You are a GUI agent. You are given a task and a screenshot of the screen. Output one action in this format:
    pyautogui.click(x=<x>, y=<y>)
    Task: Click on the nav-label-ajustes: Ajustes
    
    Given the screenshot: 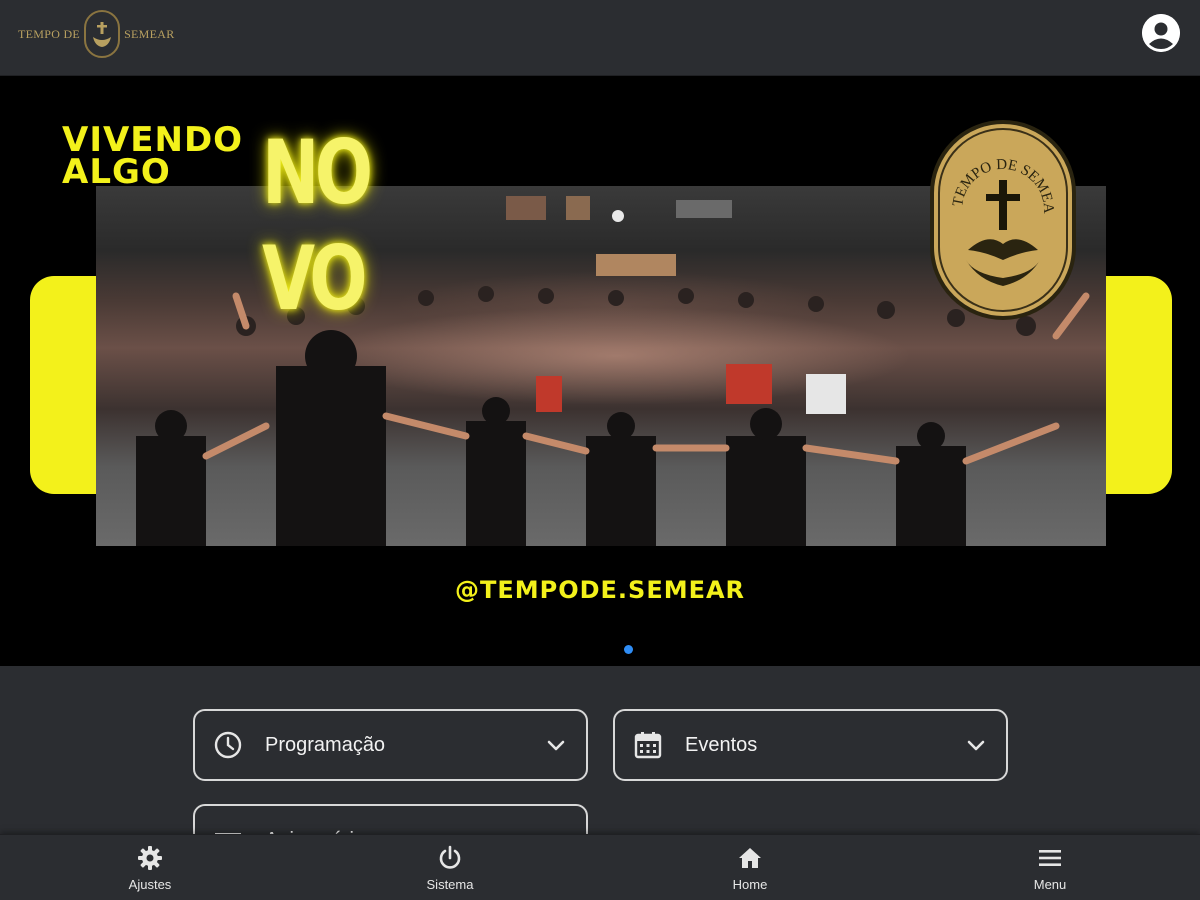 What is the action you would take?
    pyautogui.click(x=150, y=884)
    